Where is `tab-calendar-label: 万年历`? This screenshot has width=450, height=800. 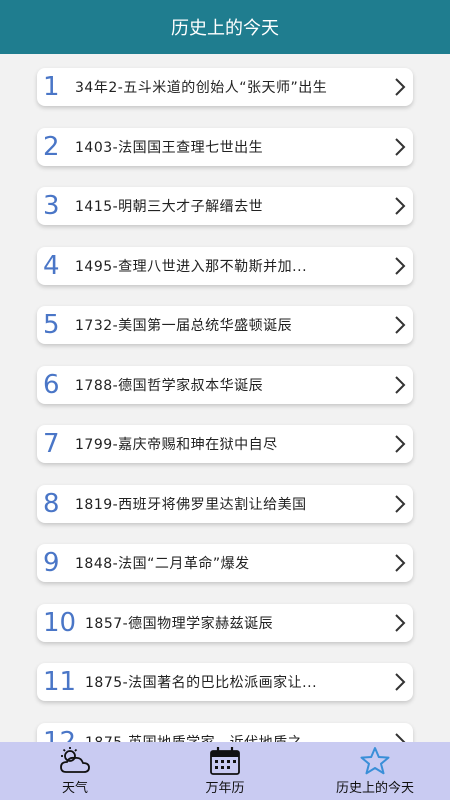 tab-calendar-label: 万年历 is located at coordinates (225, 788).